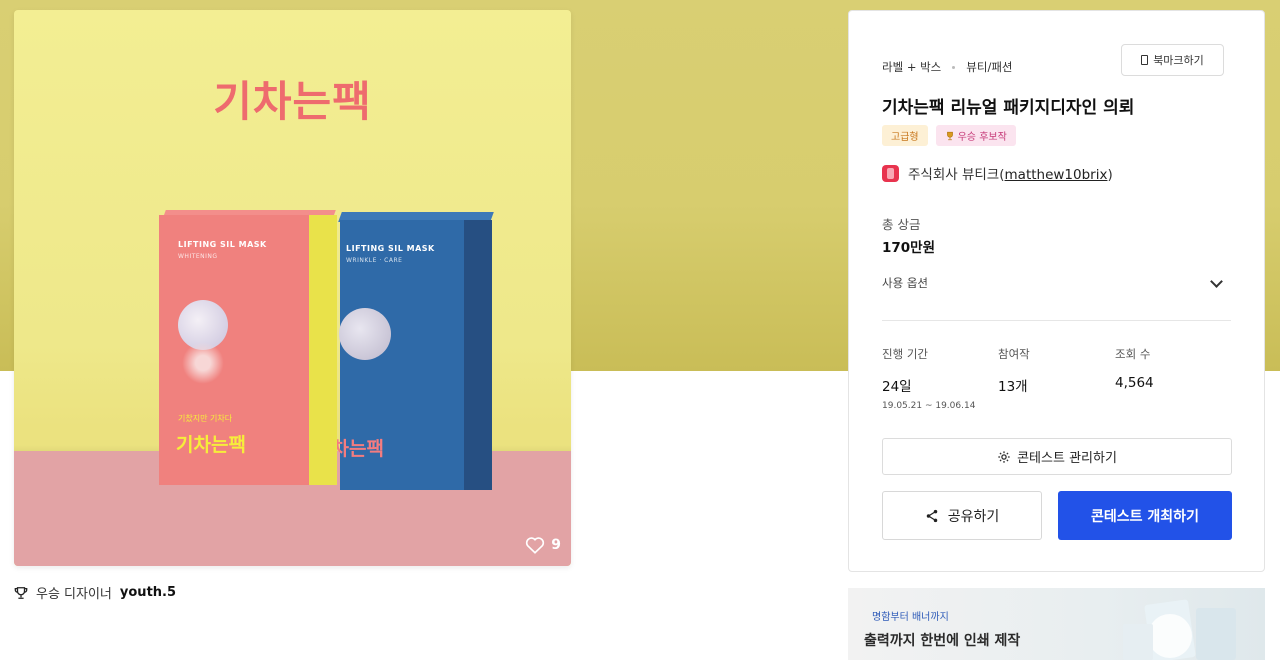 This screenshot has height=666, width=1280. Describe the element at coordinates (203, 363) in the screenshot. I see `pink-box-dots` at that location.